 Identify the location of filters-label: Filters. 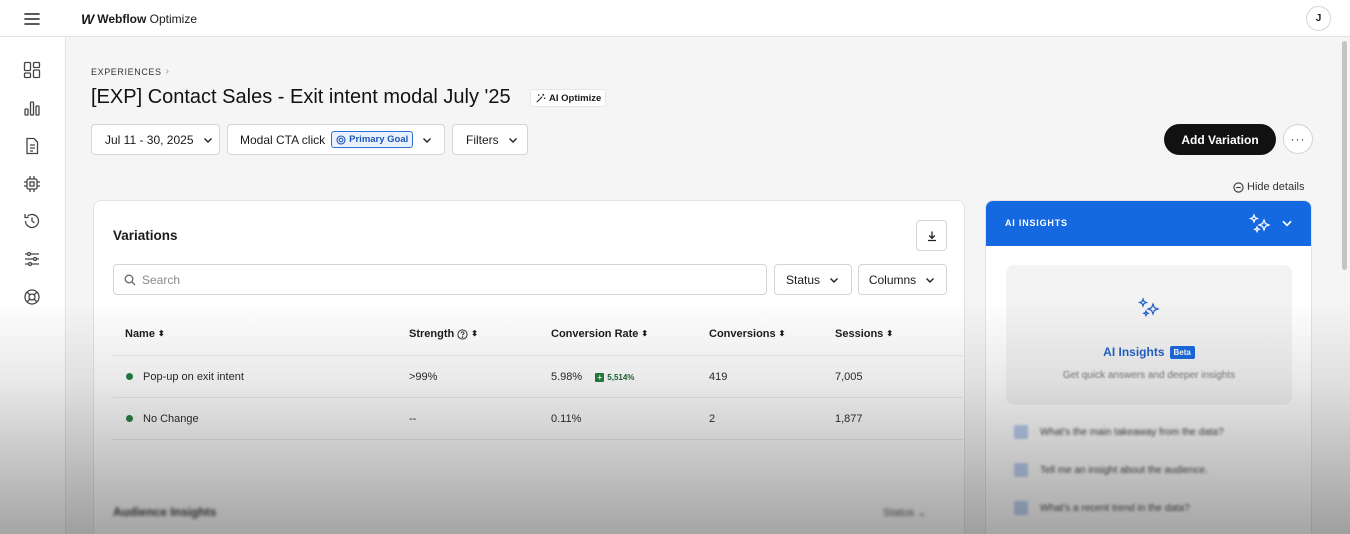
(482, 139).